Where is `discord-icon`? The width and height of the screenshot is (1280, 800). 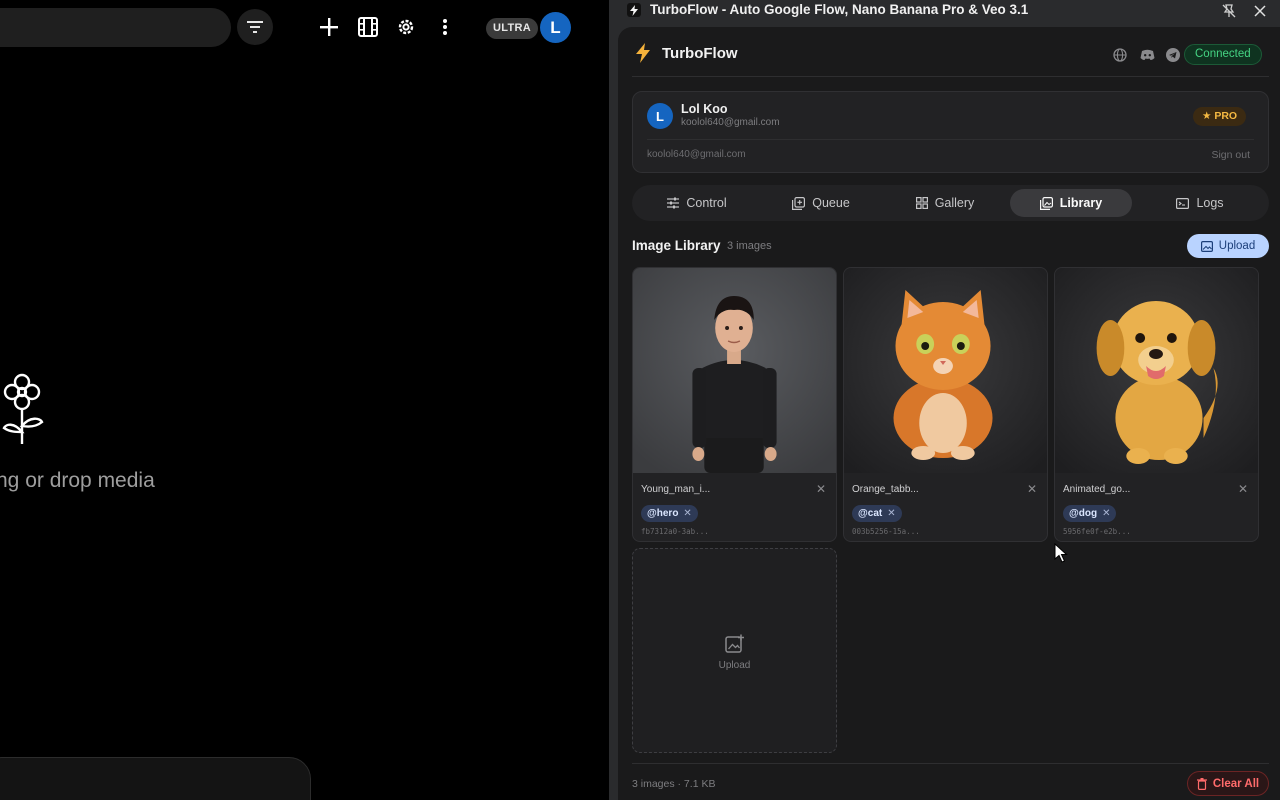 discord-icon is located at coordinates (1147, 54).